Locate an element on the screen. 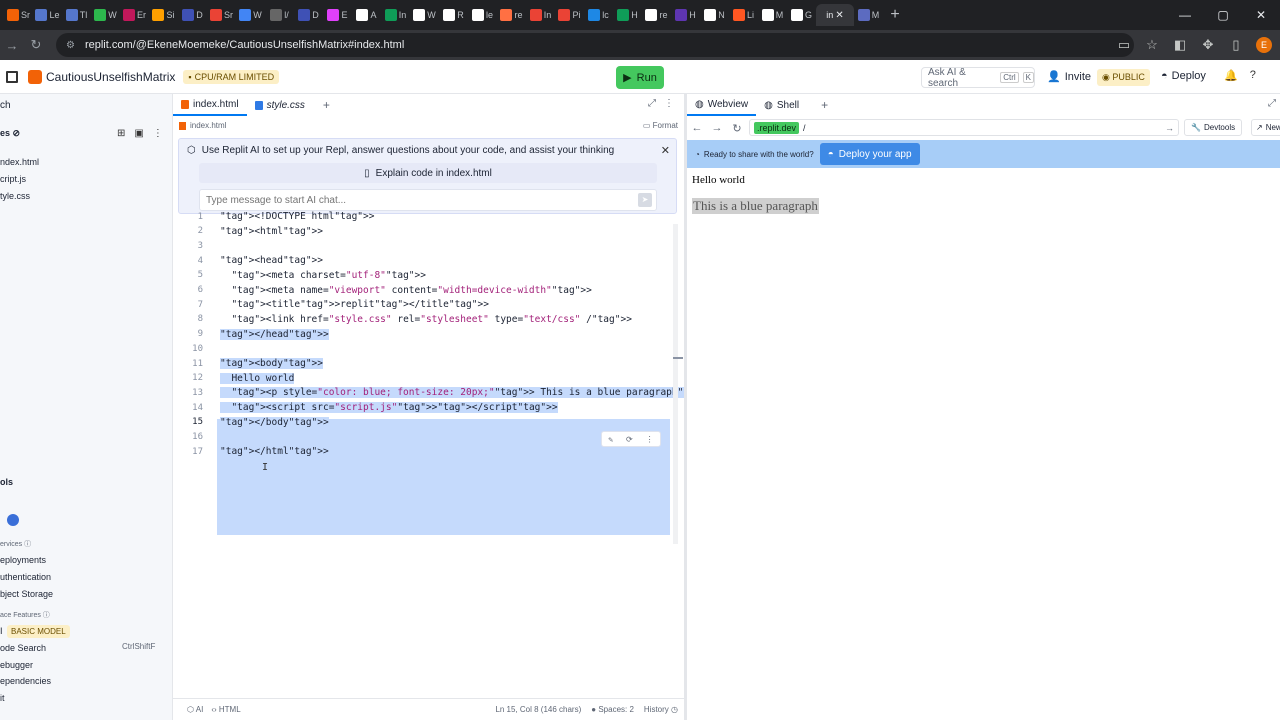 This screenshot has width=1280, height=720. browser-tab: N is located at coordinates (714, 15).